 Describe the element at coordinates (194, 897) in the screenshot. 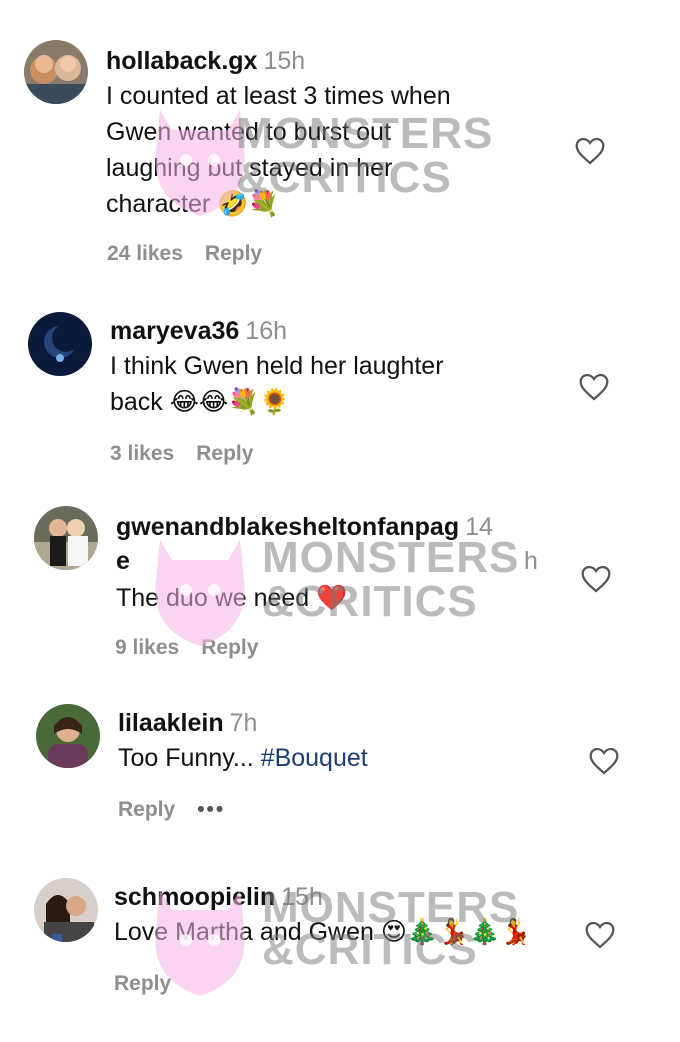

I see `username: schmoopielin` at that location.